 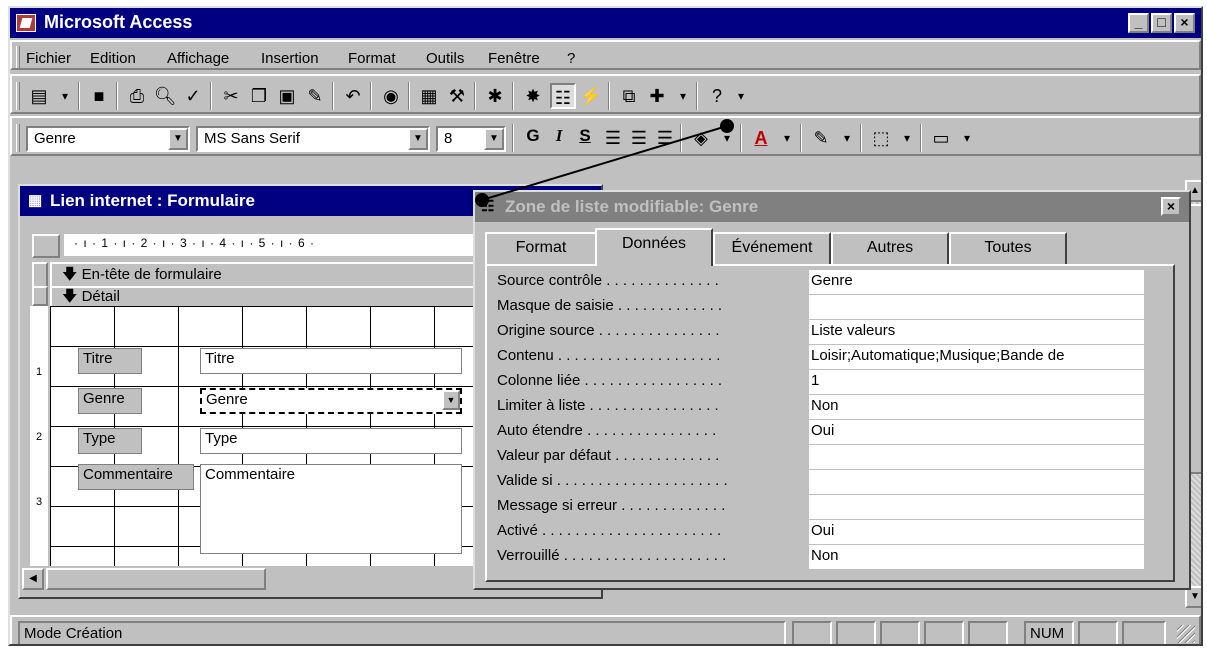 I want to click on cut-icon: ✂, so click(x=231, y=96).